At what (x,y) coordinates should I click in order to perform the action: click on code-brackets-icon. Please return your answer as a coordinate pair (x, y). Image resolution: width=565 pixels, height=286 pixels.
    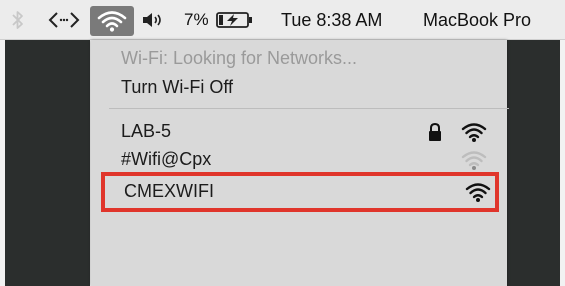
    Looking at the image, I should click on (64, 20).